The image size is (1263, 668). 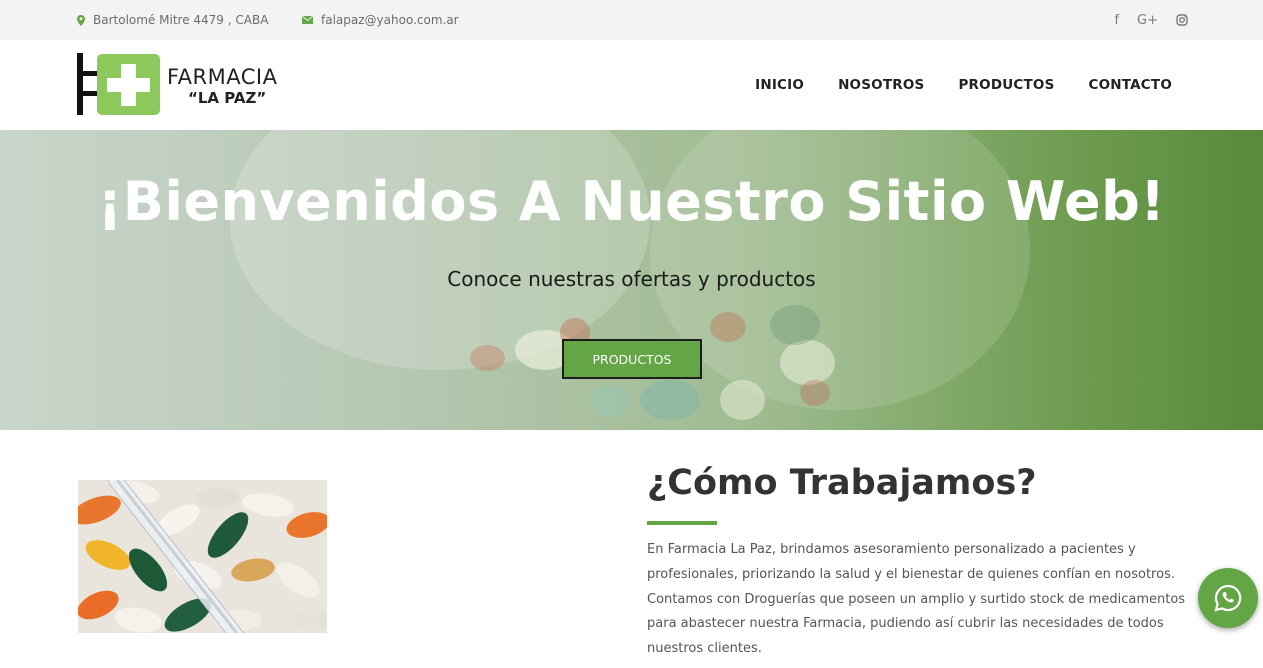 I want to click on logo-text-line2: “LA PAZ”, so click(x=227, y=98).